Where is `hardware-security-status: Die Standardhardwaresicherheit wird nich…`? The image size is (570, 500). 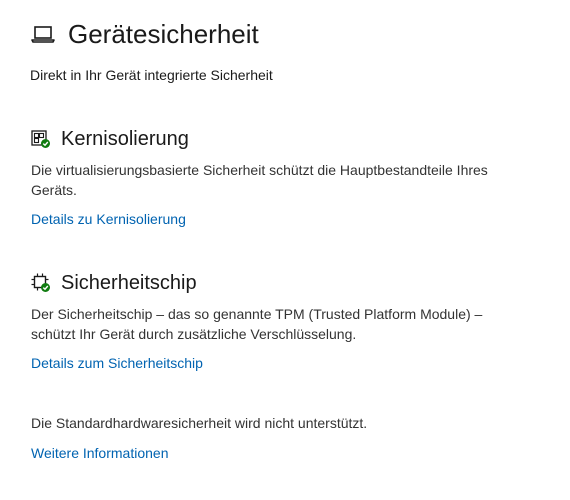
hardware-security-status: Die Standardhardwaresicherheit wird nich… is located at coordinates (199, 423).